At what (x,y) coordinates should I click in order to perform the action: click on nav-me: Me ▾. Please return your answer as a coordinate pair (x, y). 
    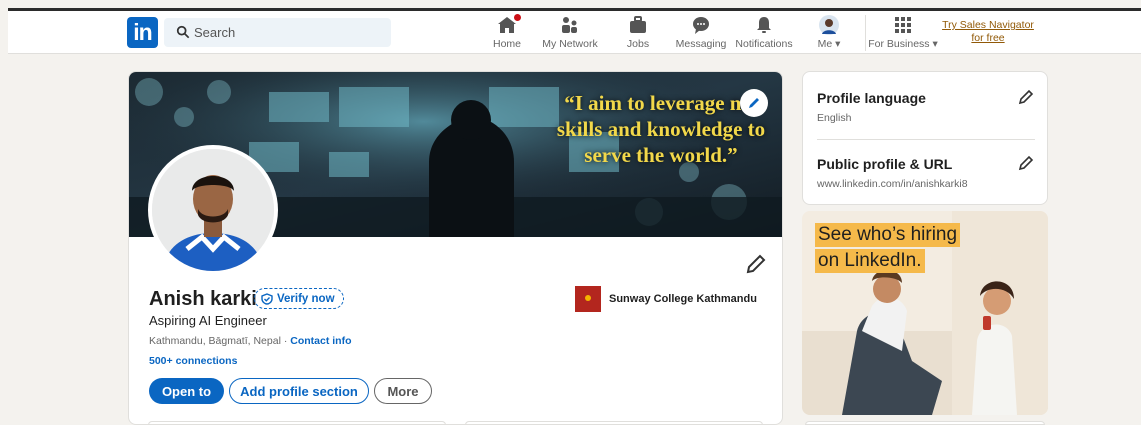
    Looking at the image, I should click on (829, 34).